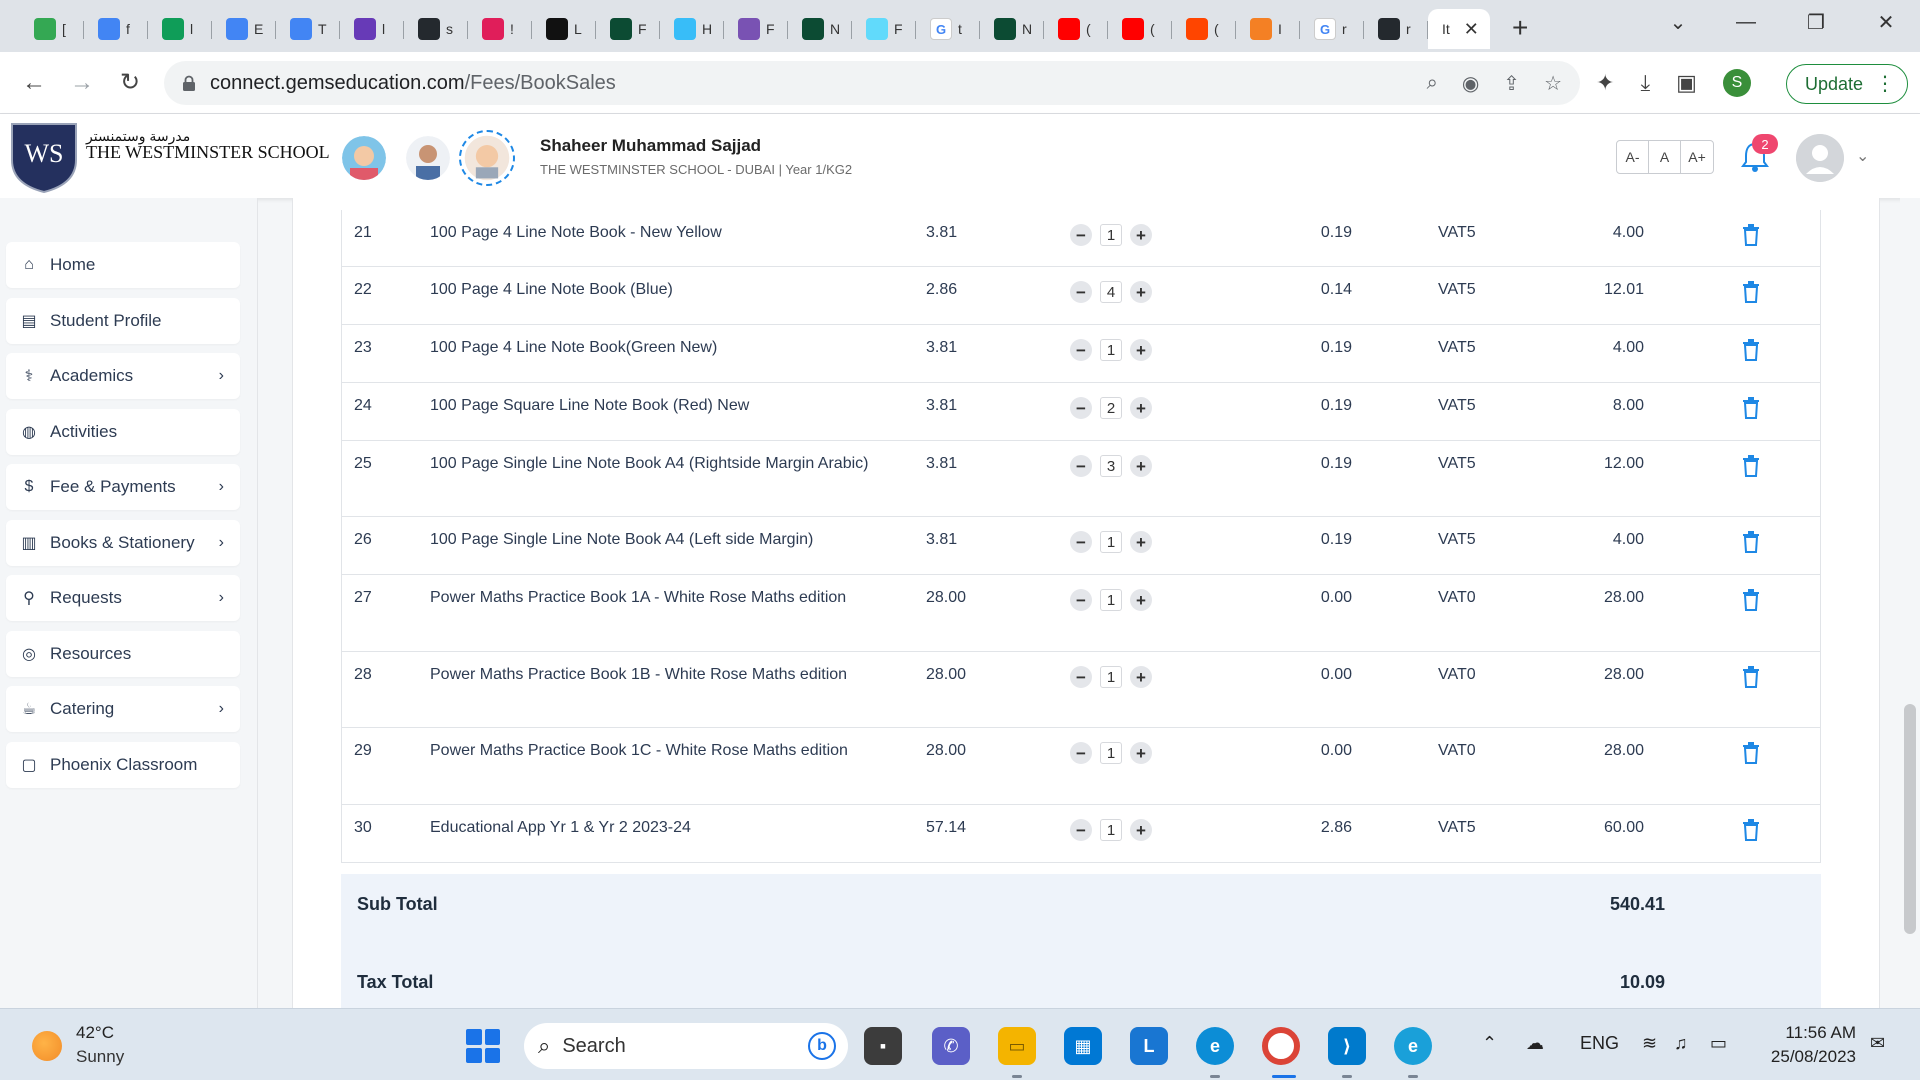 Image resolution: width=1920 pixels, height=1080 pixels. What do you see at coordinates (1332, 29) in the screenshot?
I see `browser-tab: Gr` at bounding box center [1332, 29].